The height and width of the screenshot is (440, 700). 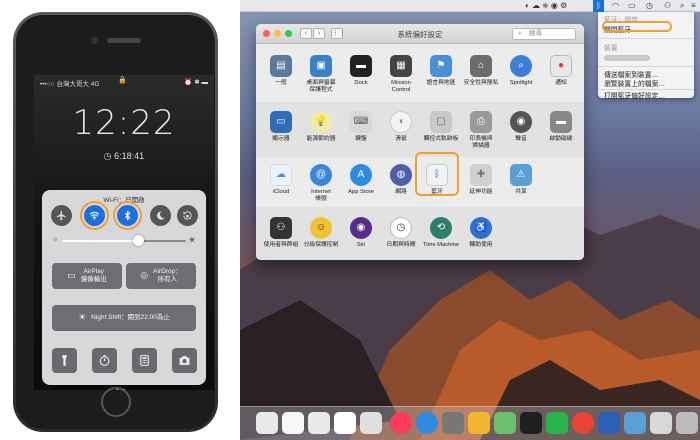 I want to click on puzzle-icon: ✚, so click(x=481, y=175).